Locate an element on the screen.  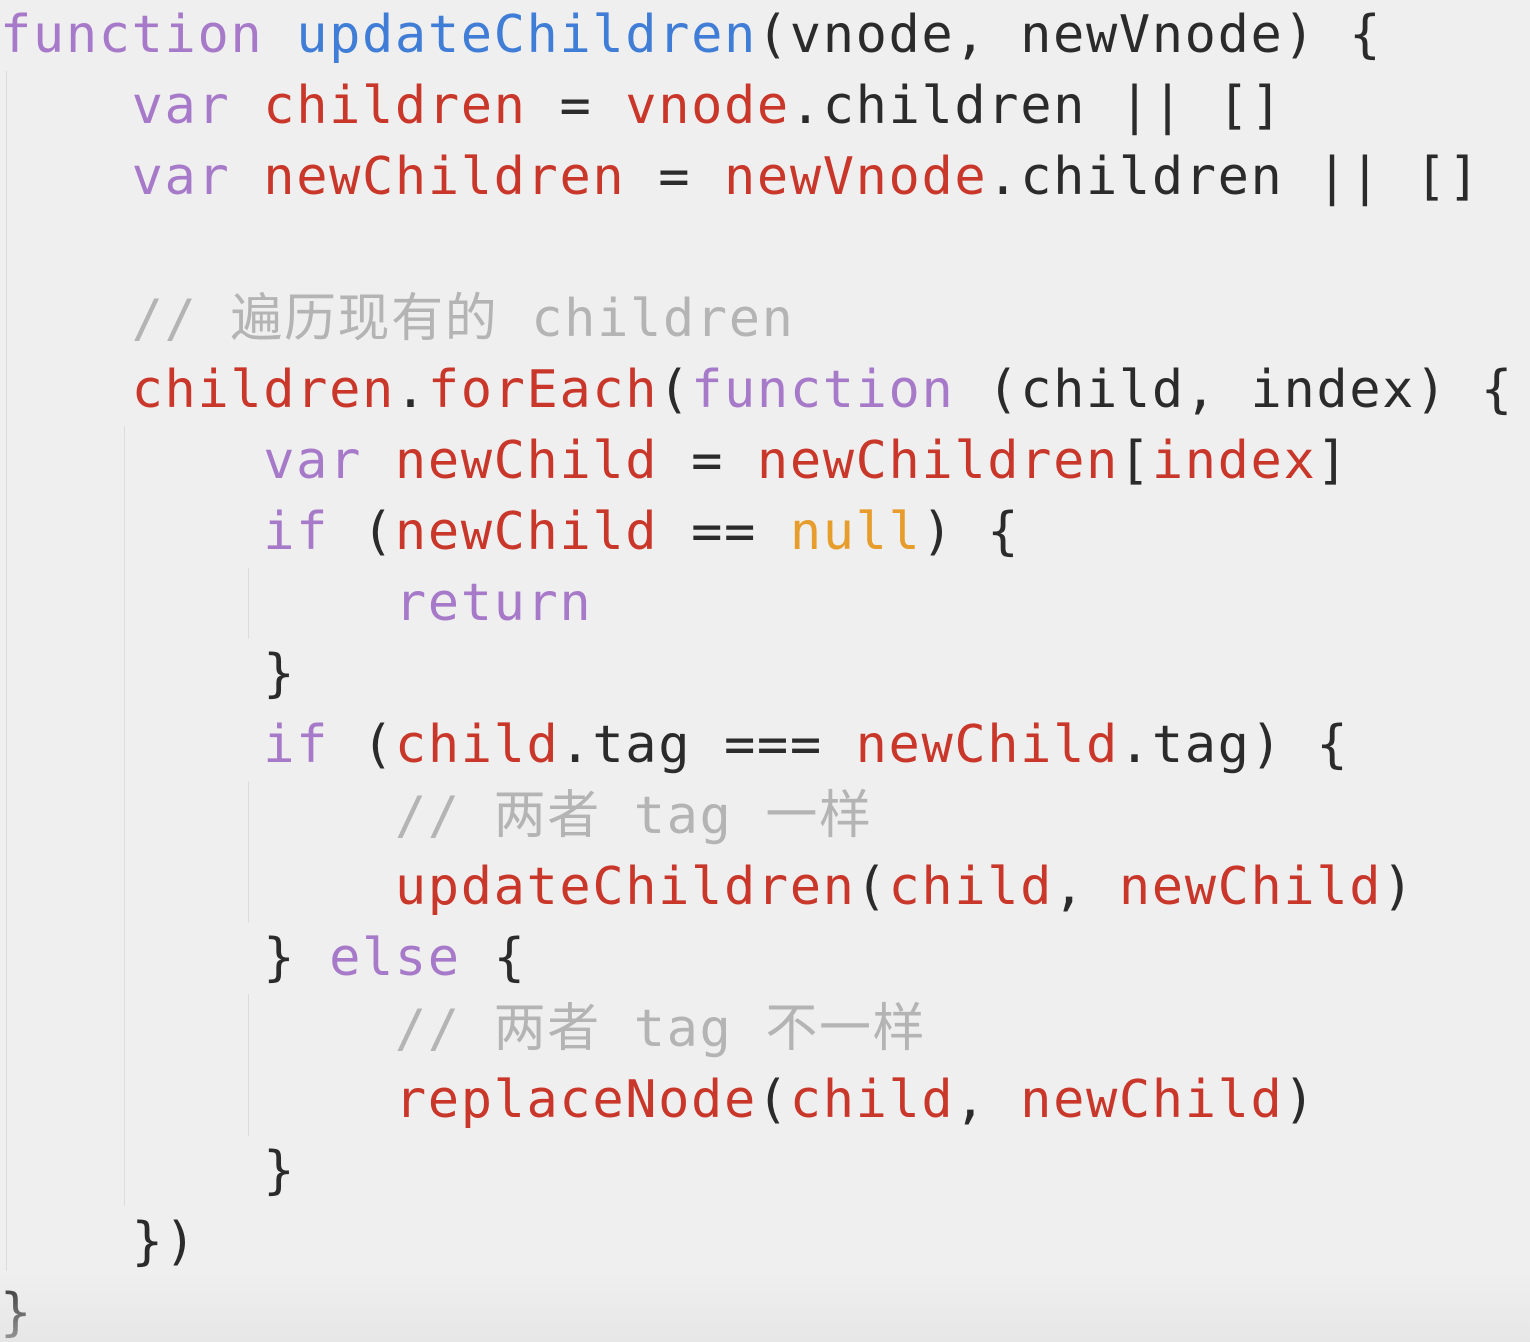
code-line: if (newChild == null) { is located at coordinates (510, 532).